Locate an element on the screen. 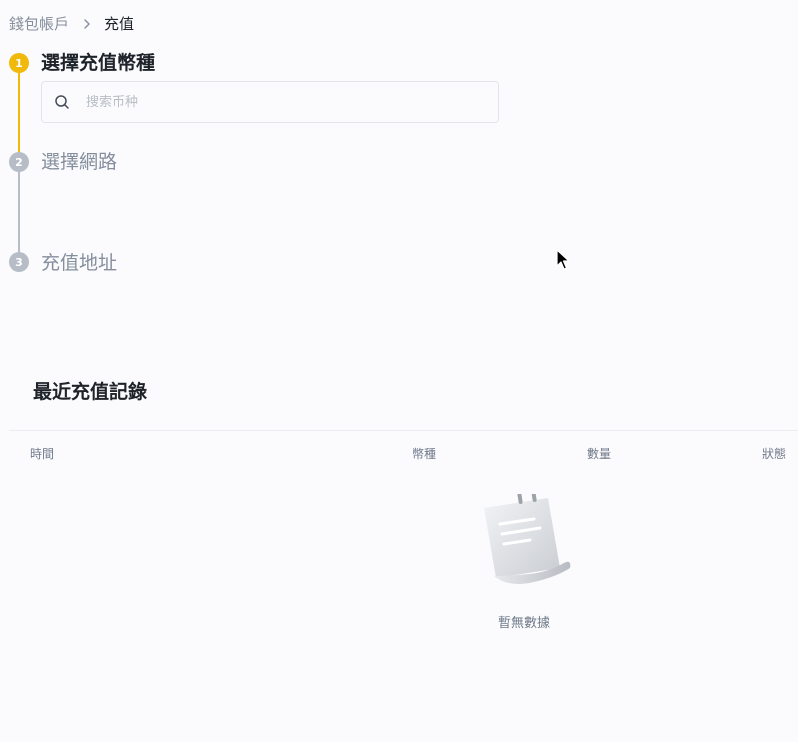 The width and height of the screenshot is (798, 742). step-3-indicator: 3 is located at coordinates (19, 262).